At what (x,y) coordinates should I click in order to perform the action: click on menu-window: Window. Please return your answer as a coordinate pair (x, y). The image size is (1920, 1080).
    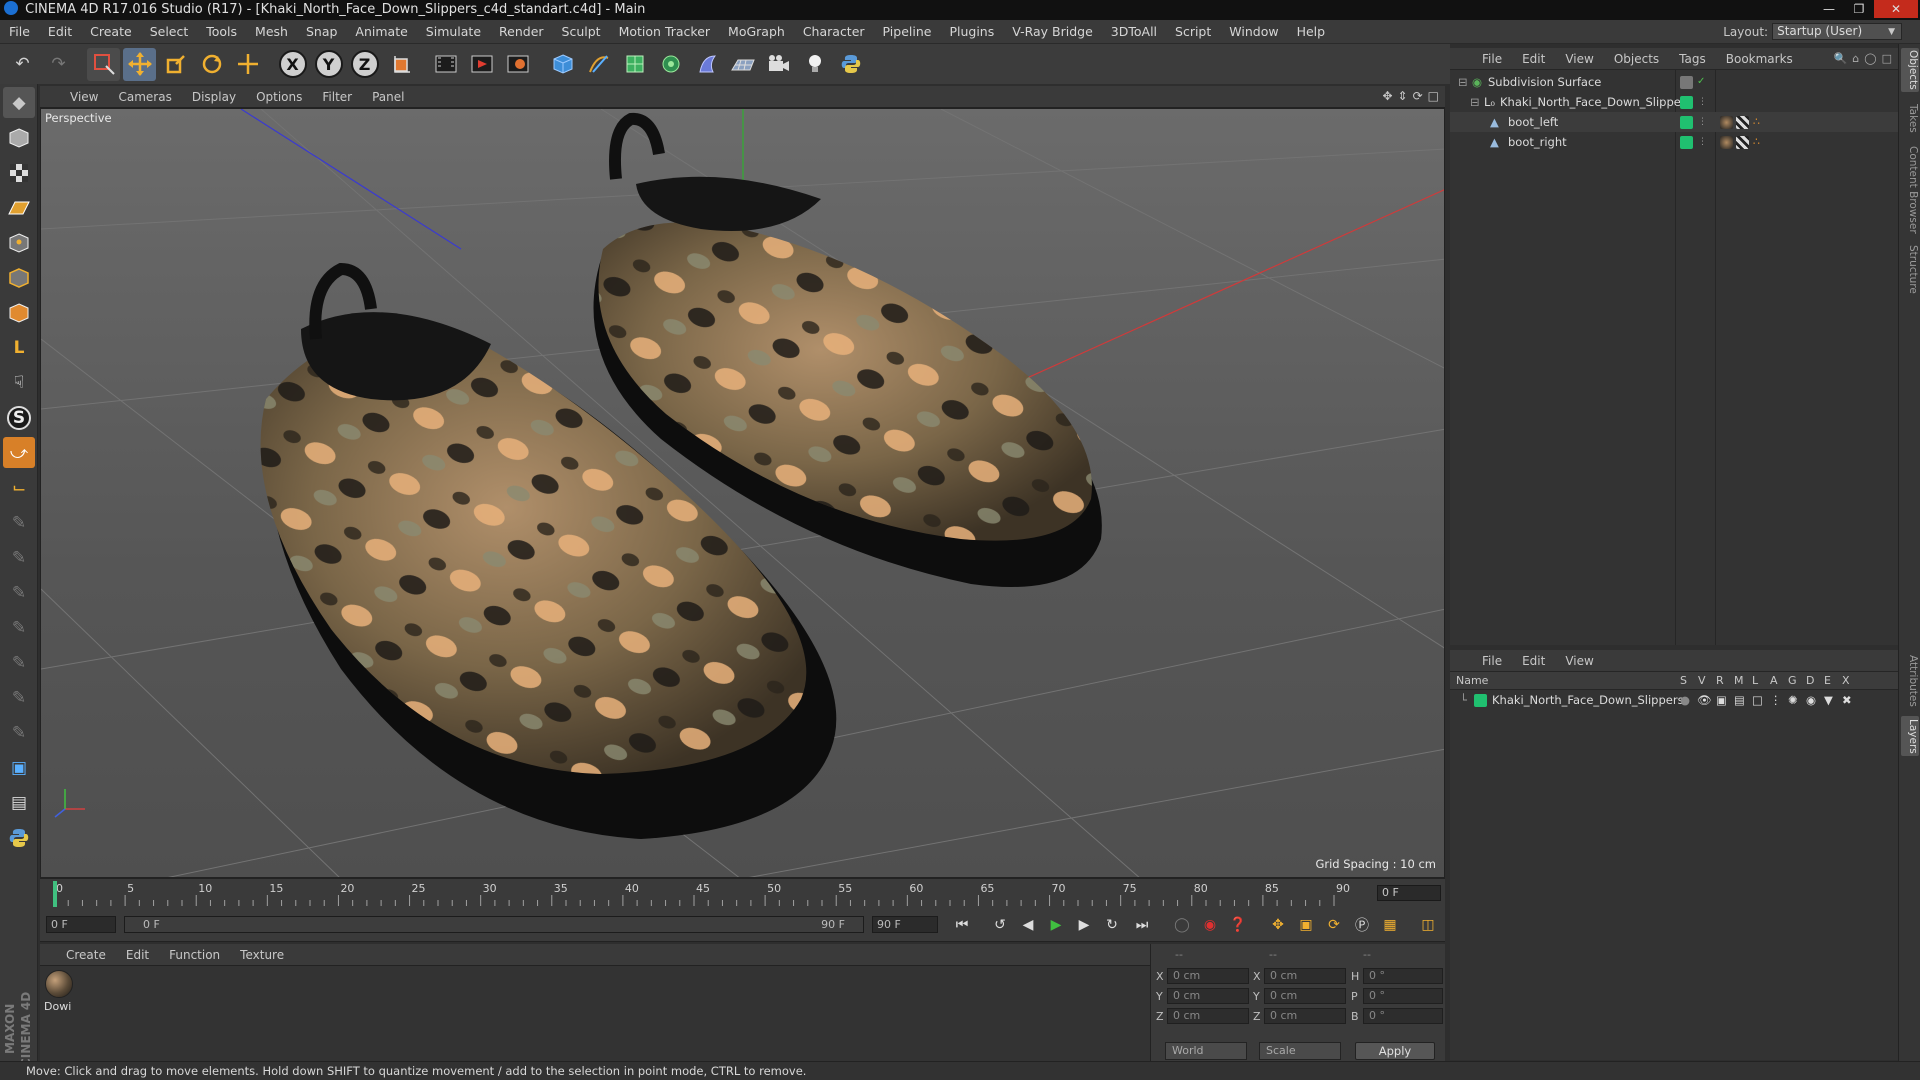
    Looking at the image, I should click on (1253, 31).